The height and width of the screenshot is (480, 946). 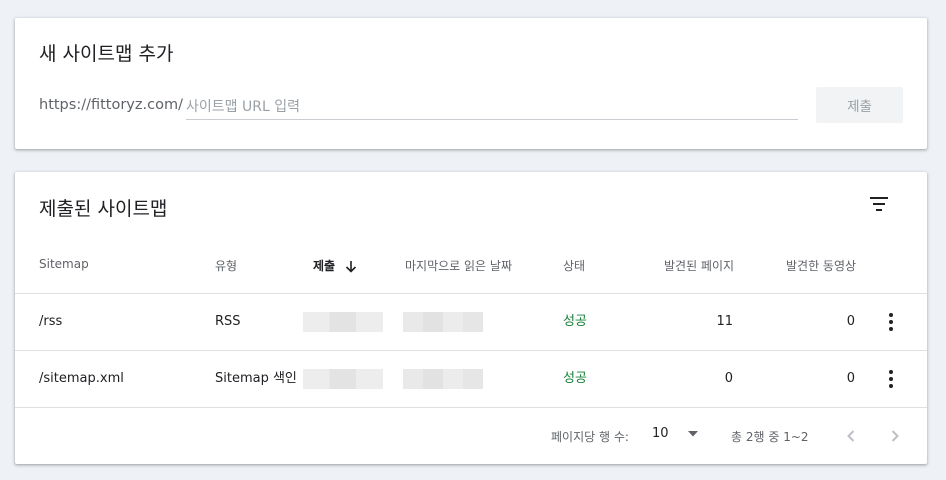 What do you see at coordinates (660, 433) in the screenshot?
I see `rows-per-page-value: 10` at bounding box center [660, 433].